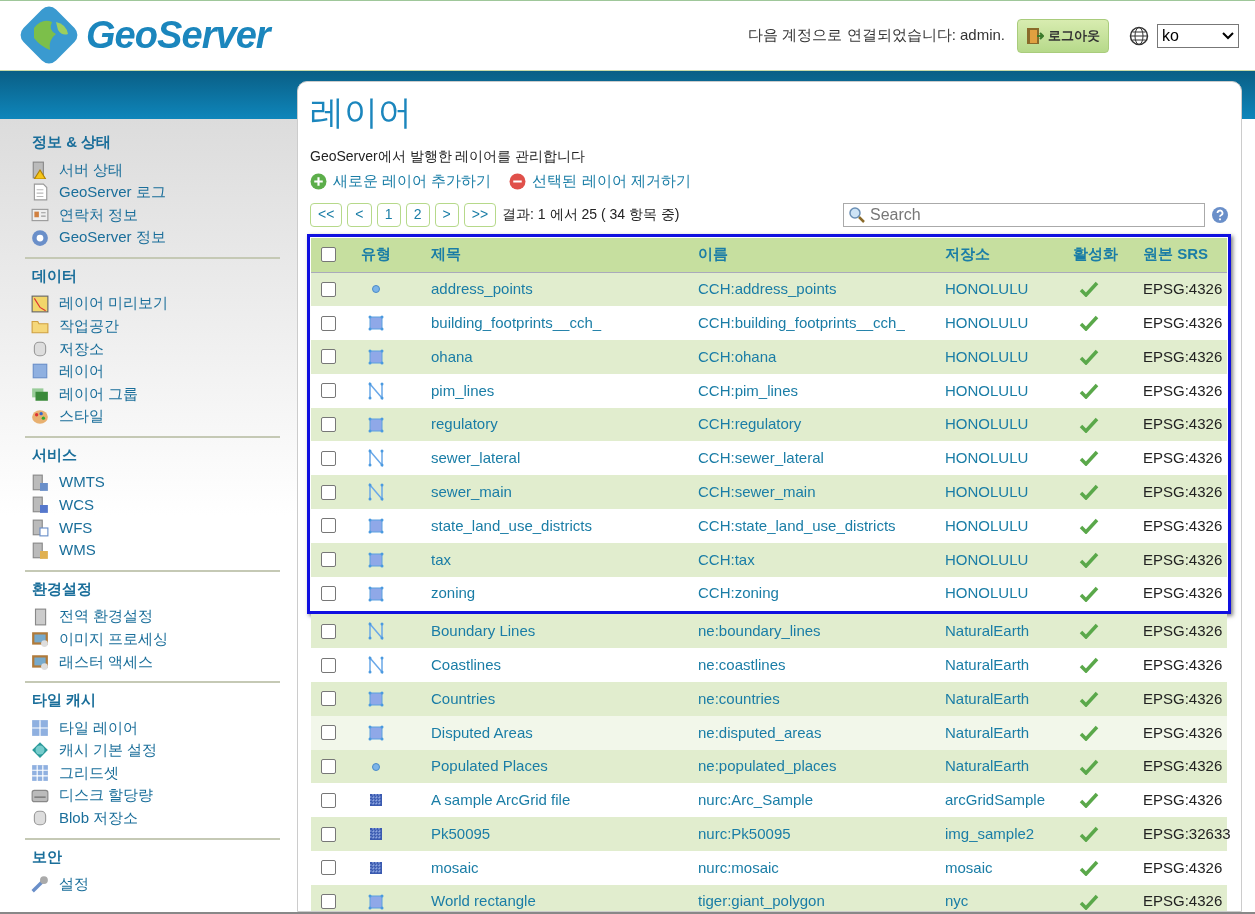 The image size is (1255, 914). What do you see at coordinates (807, 323) in the screenshot?
I see `layer-name-link: CCH:building_footprints__cch_` at bounding box center [807, 323].